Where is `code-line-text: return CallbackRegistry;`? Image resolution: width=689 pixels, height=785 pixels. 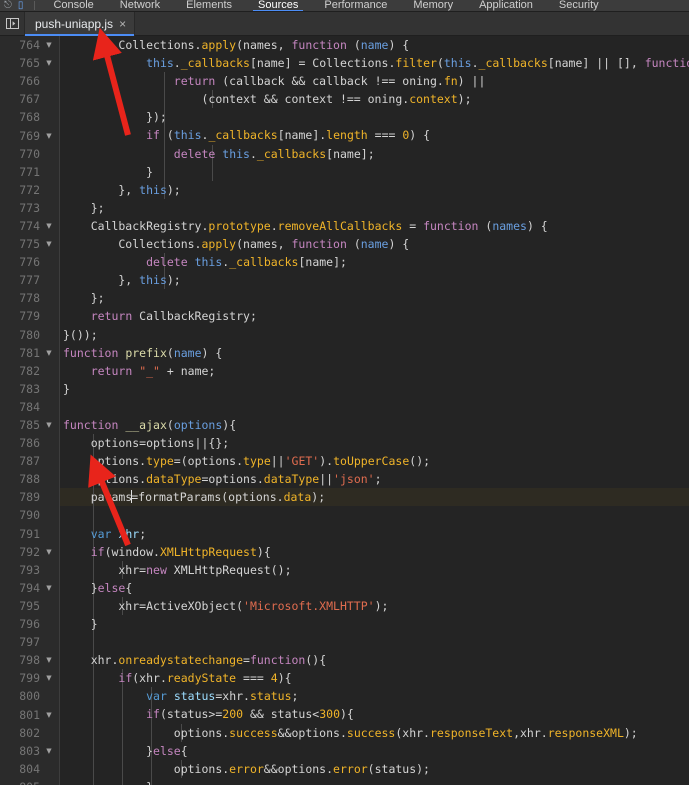 code-line-text: return CallbackRegistry; is located at coordinates (374, 316).